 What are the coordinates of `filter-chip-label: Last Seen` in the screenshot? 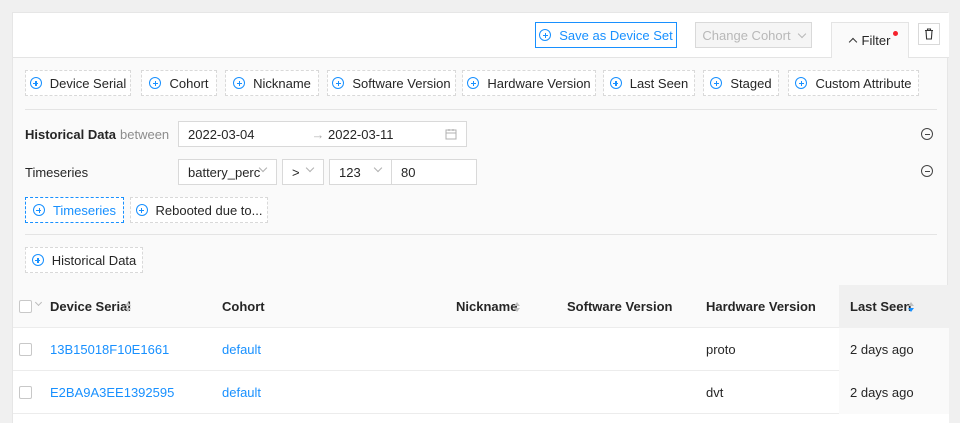 It's located at (659, 83).